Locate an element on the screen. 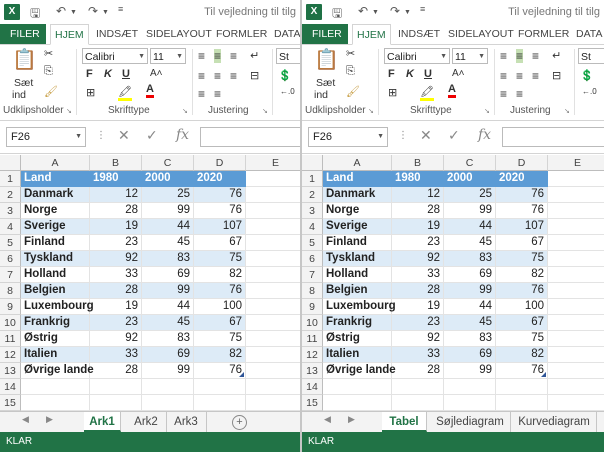 This screenshot has height=452, width=604. tab-filer: FILER is located at coordinates (23, 34).